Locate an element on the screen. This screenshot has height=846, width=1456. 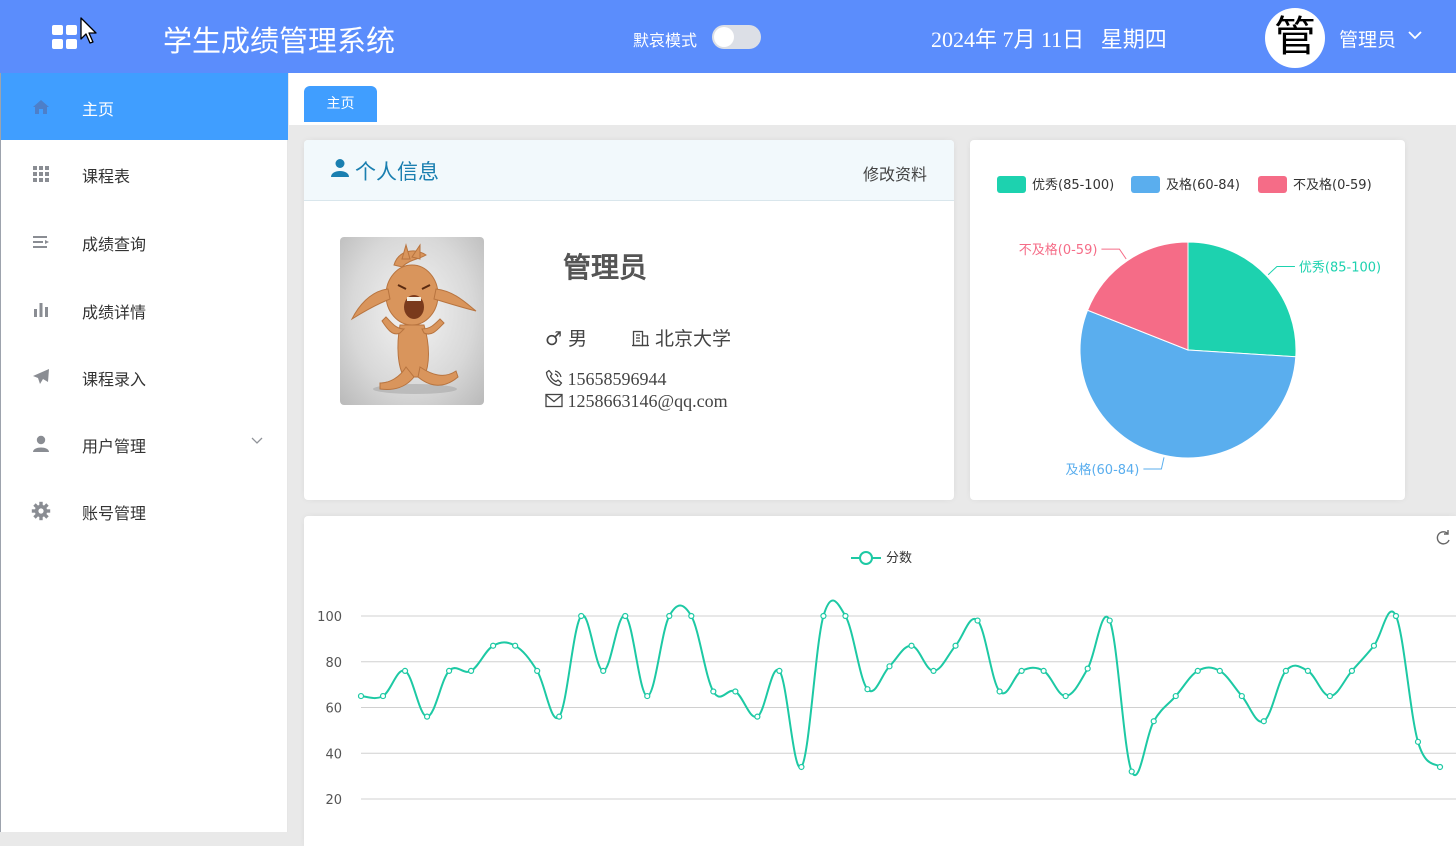
sidebar-item-label: 课程录入 is located at coordinates (114, 379).